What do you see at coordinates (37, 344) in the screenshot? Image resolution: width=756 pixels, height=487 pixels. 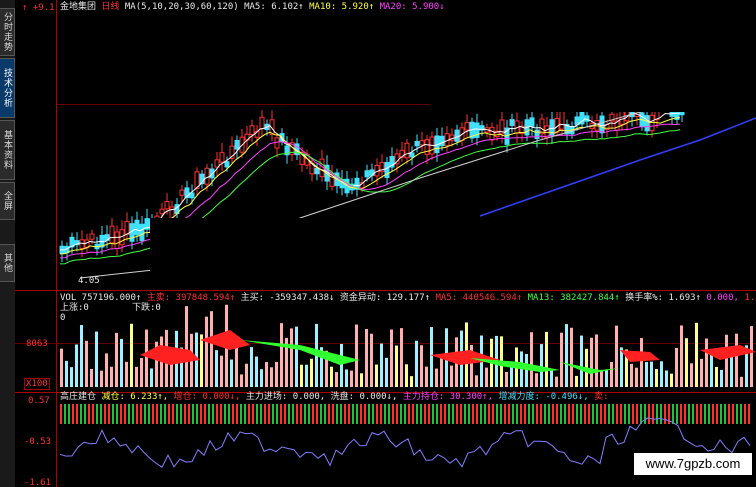 I see `volume-axis-value: 8063` at bounding box center [37, 344].